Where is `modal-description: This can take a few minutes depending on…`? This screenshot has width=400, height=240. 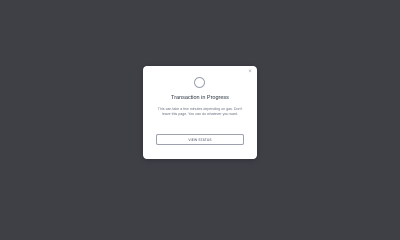
modal-description: This can take a few minutes depending on… is located at coordinates (200, 112).